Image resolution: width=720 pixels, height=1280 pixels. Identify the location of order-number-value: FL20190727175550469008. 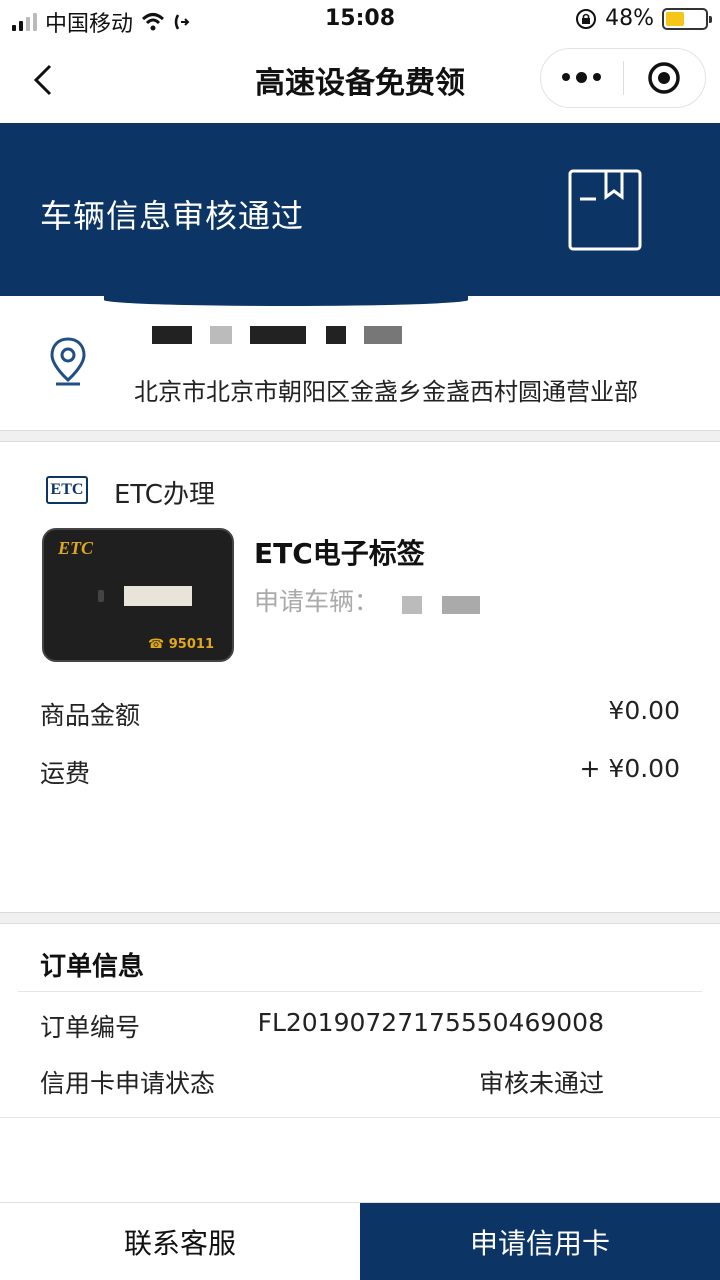
(430, 1022).